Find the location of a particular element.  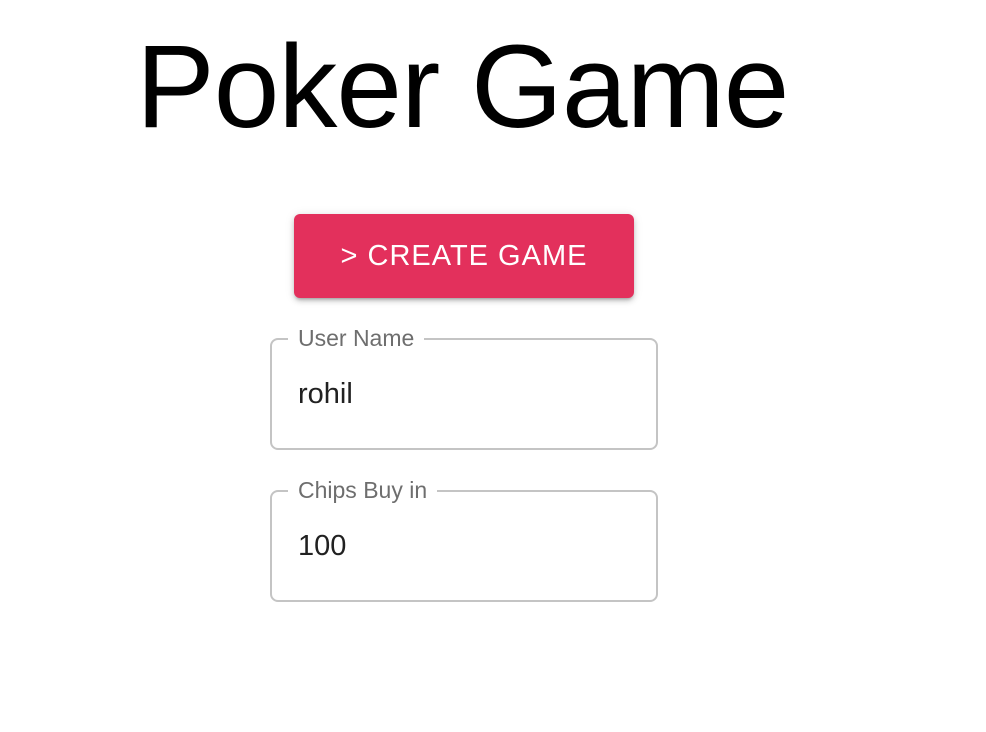

user-name-input is located at coordinates (463, 394).